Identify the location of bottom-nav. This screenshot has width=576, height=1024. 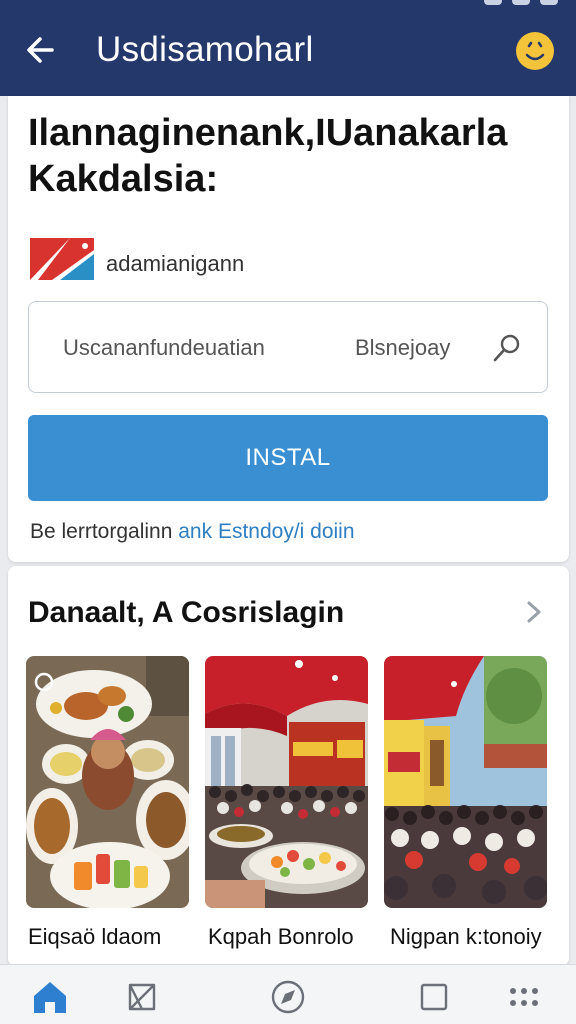
(288, 994).